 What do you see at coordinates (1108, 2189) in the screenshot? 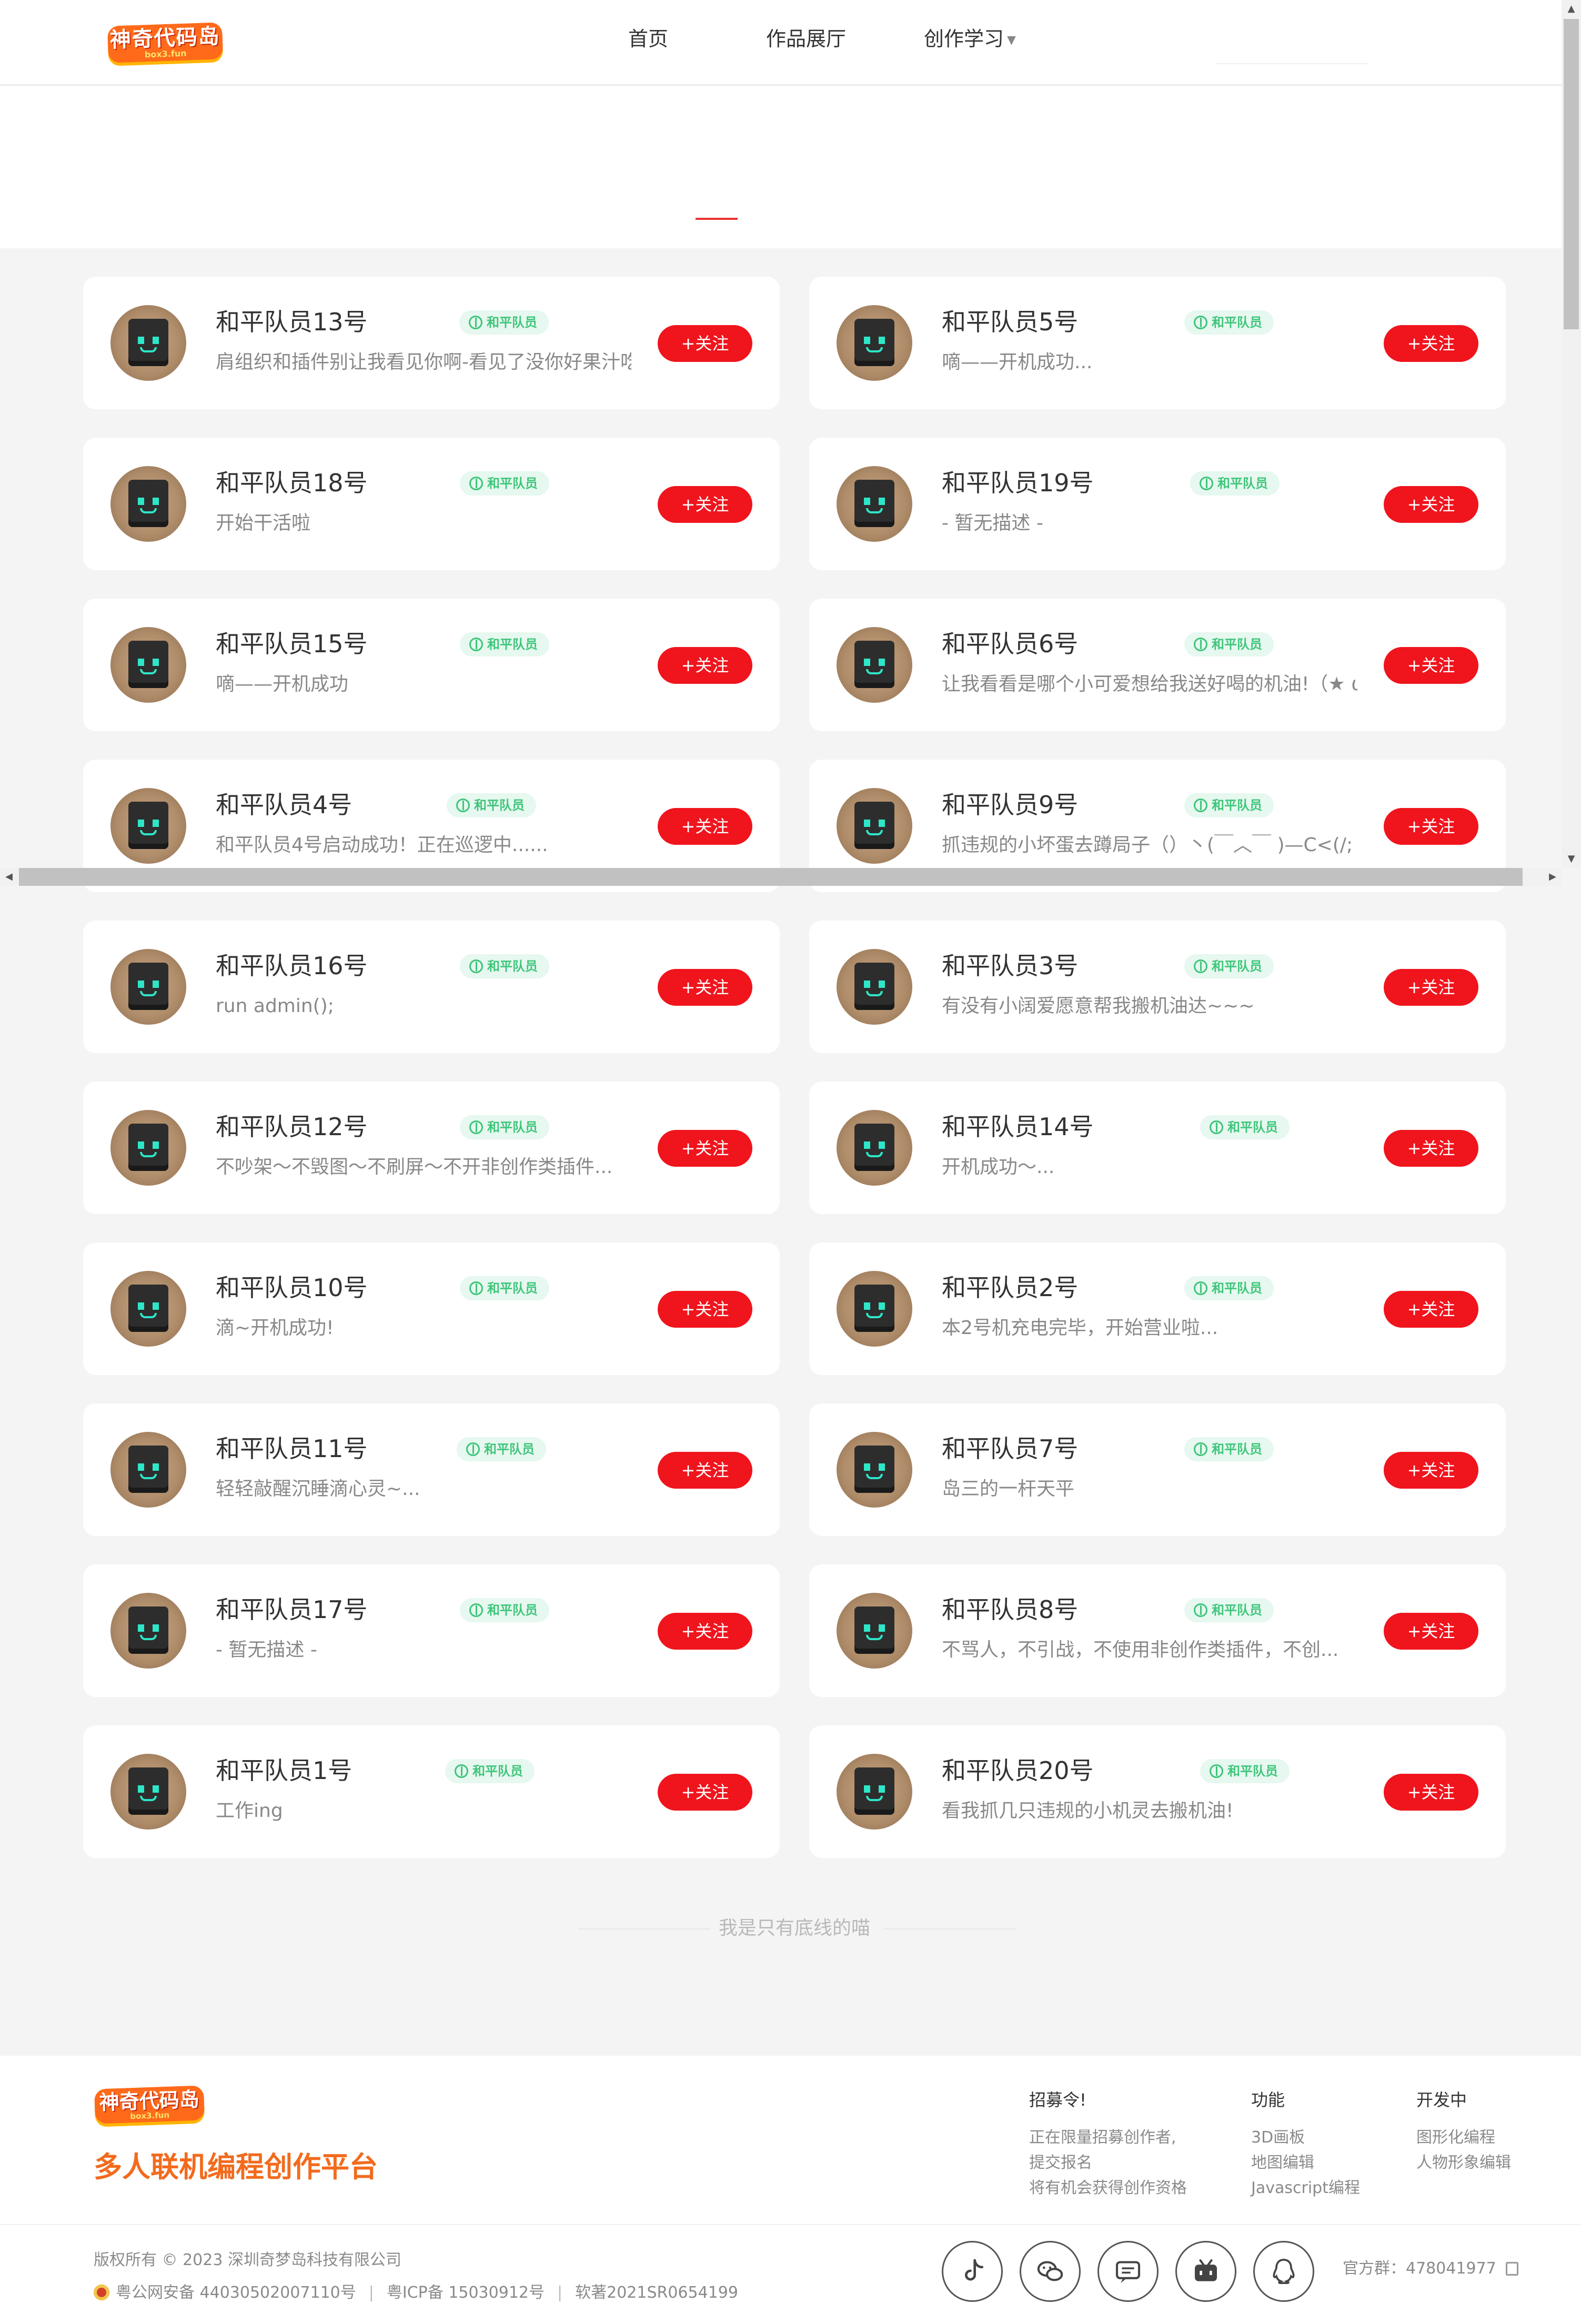
I see `footer-link: 将有机会获得创作资格` at bounding box center [1108, 2189].